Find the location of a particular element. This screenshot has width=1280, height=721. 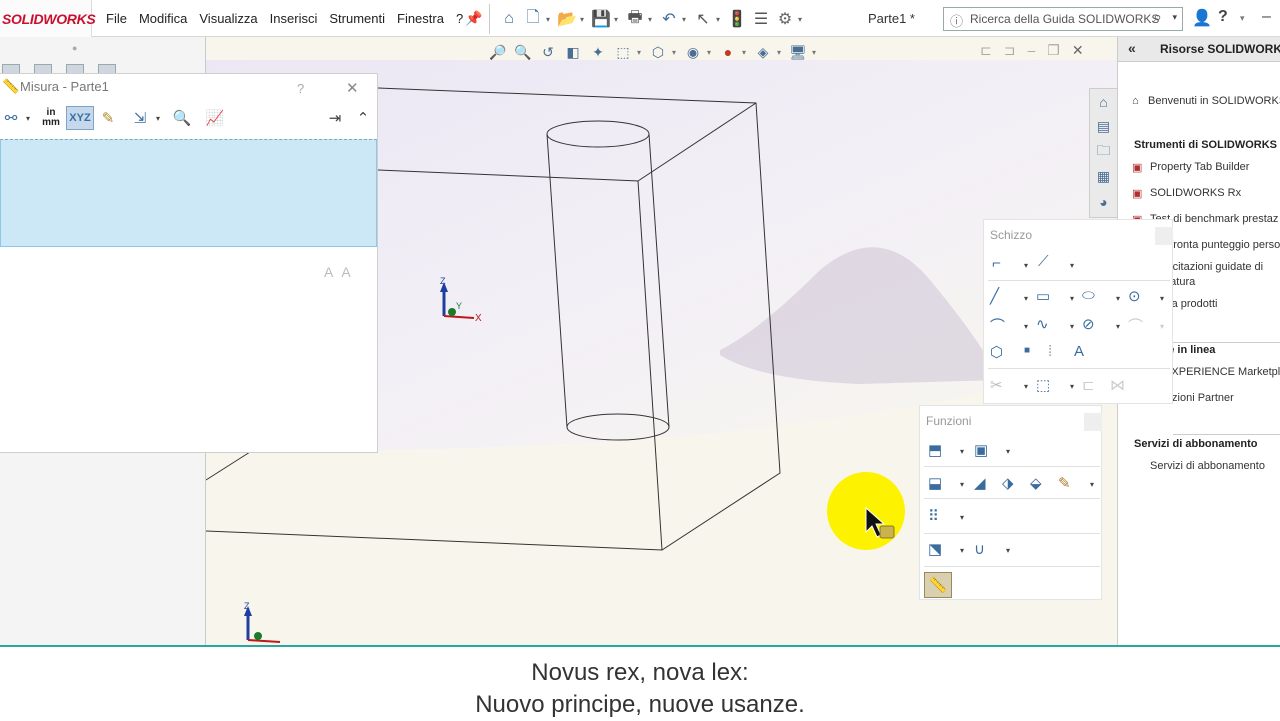

measurement-results-box is located at coordinates (188, 193).